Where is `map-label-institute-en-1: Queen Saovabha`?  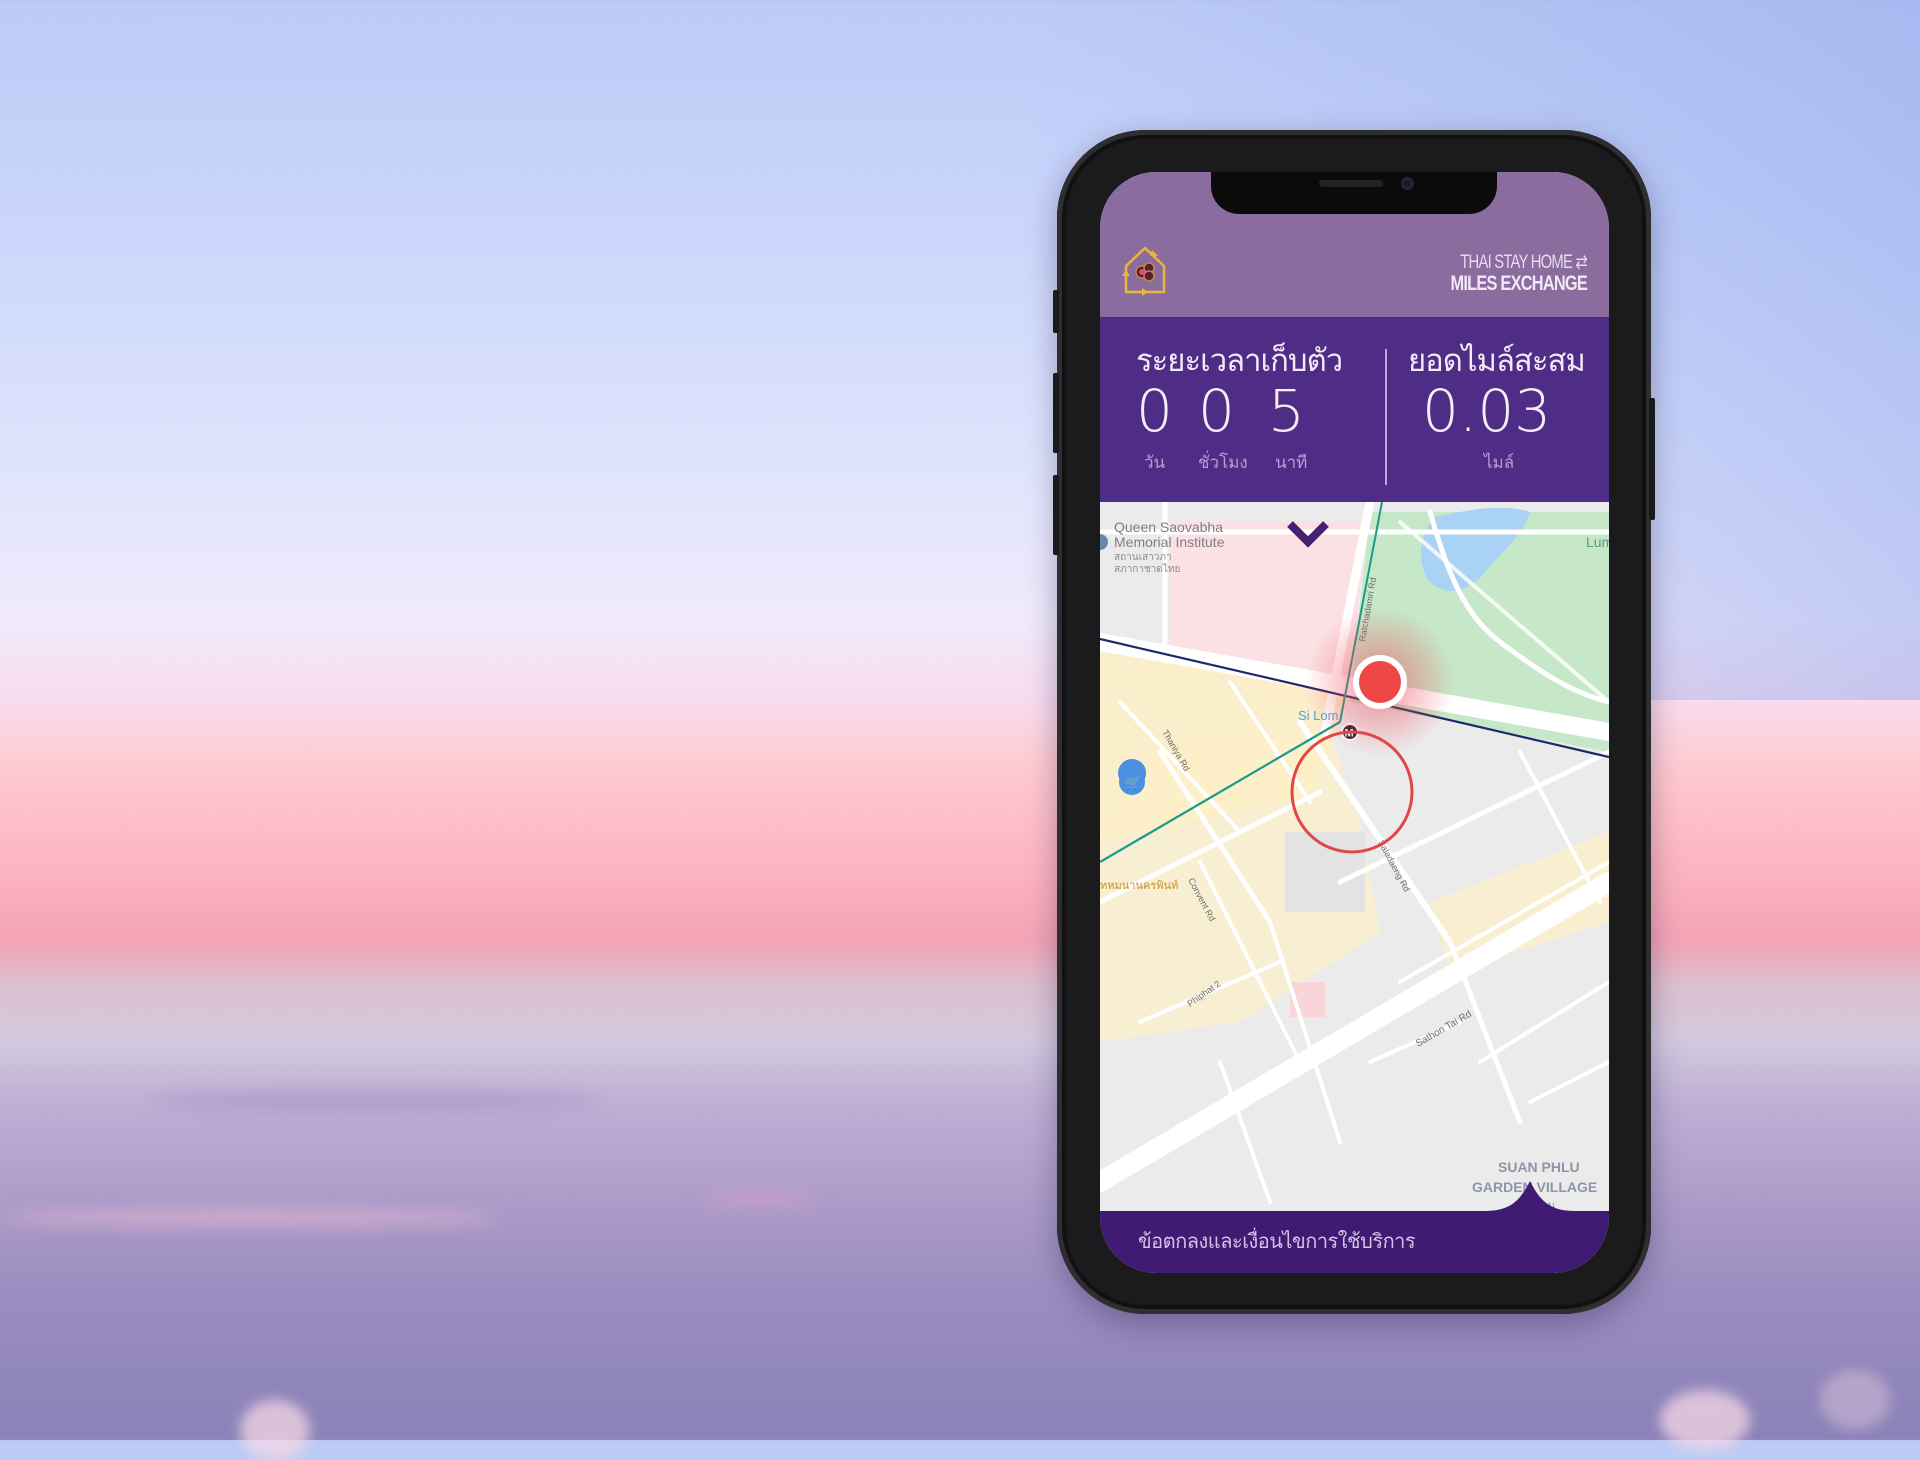
map-label-institute-en-1: Queen Saovabha is located at coordinates (1168, 527).